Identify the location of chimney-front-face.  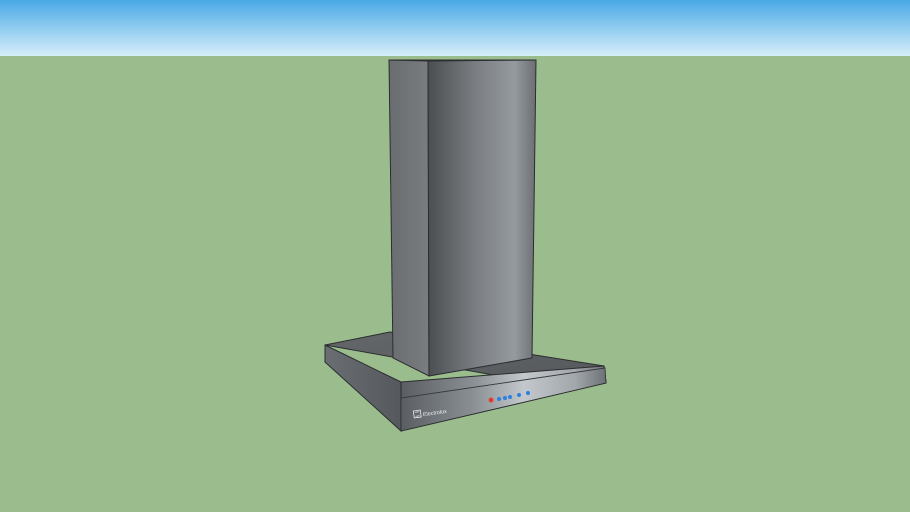
(482, 218).